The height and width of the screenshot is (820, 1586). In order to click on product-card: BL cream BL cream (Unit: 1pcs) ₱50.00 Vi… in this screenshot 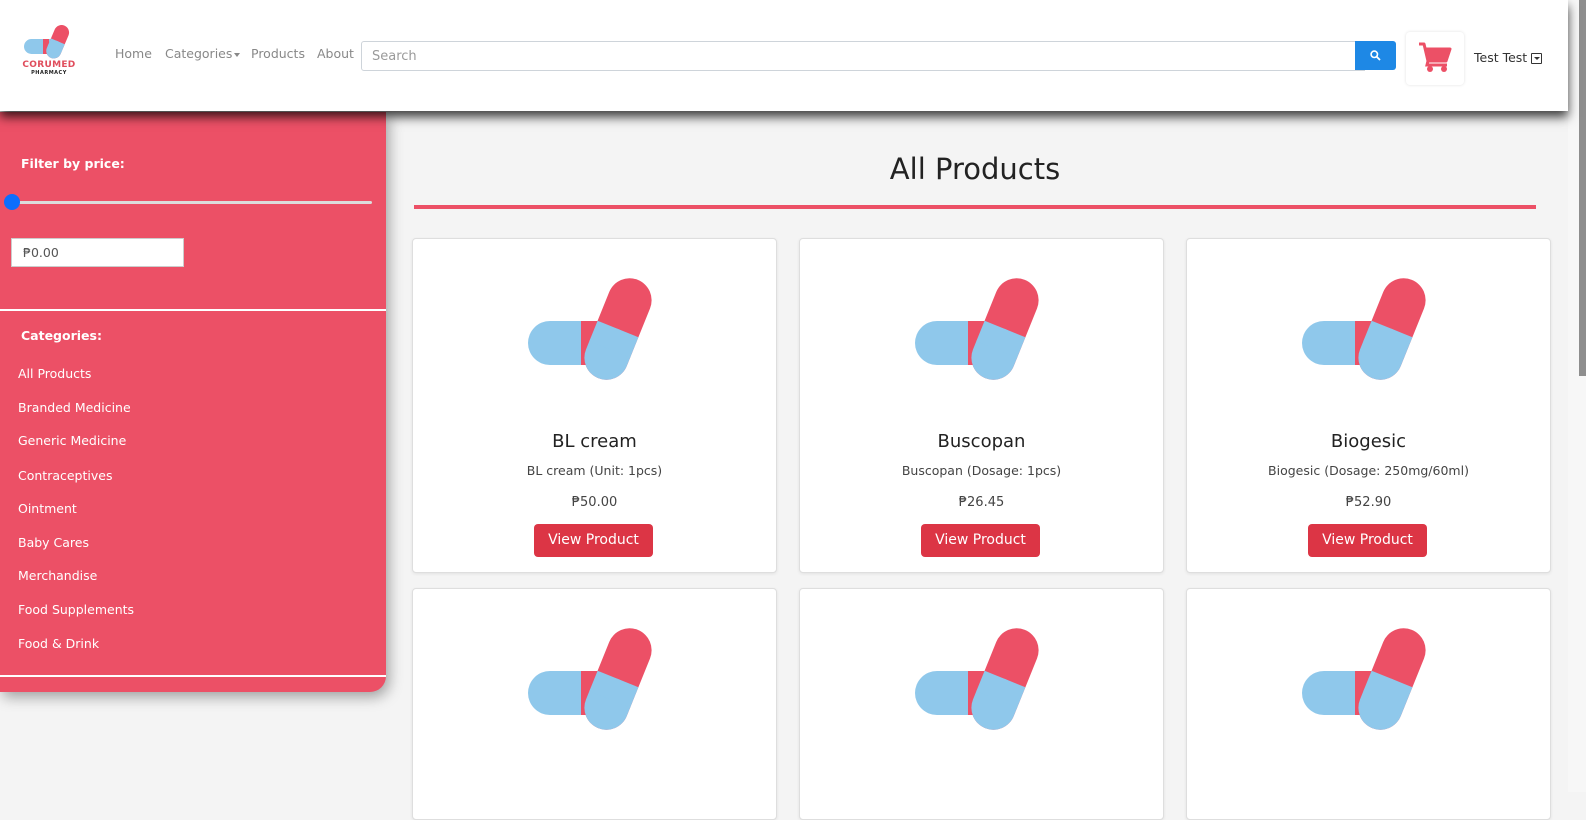, I will do `click(594, 405)`.